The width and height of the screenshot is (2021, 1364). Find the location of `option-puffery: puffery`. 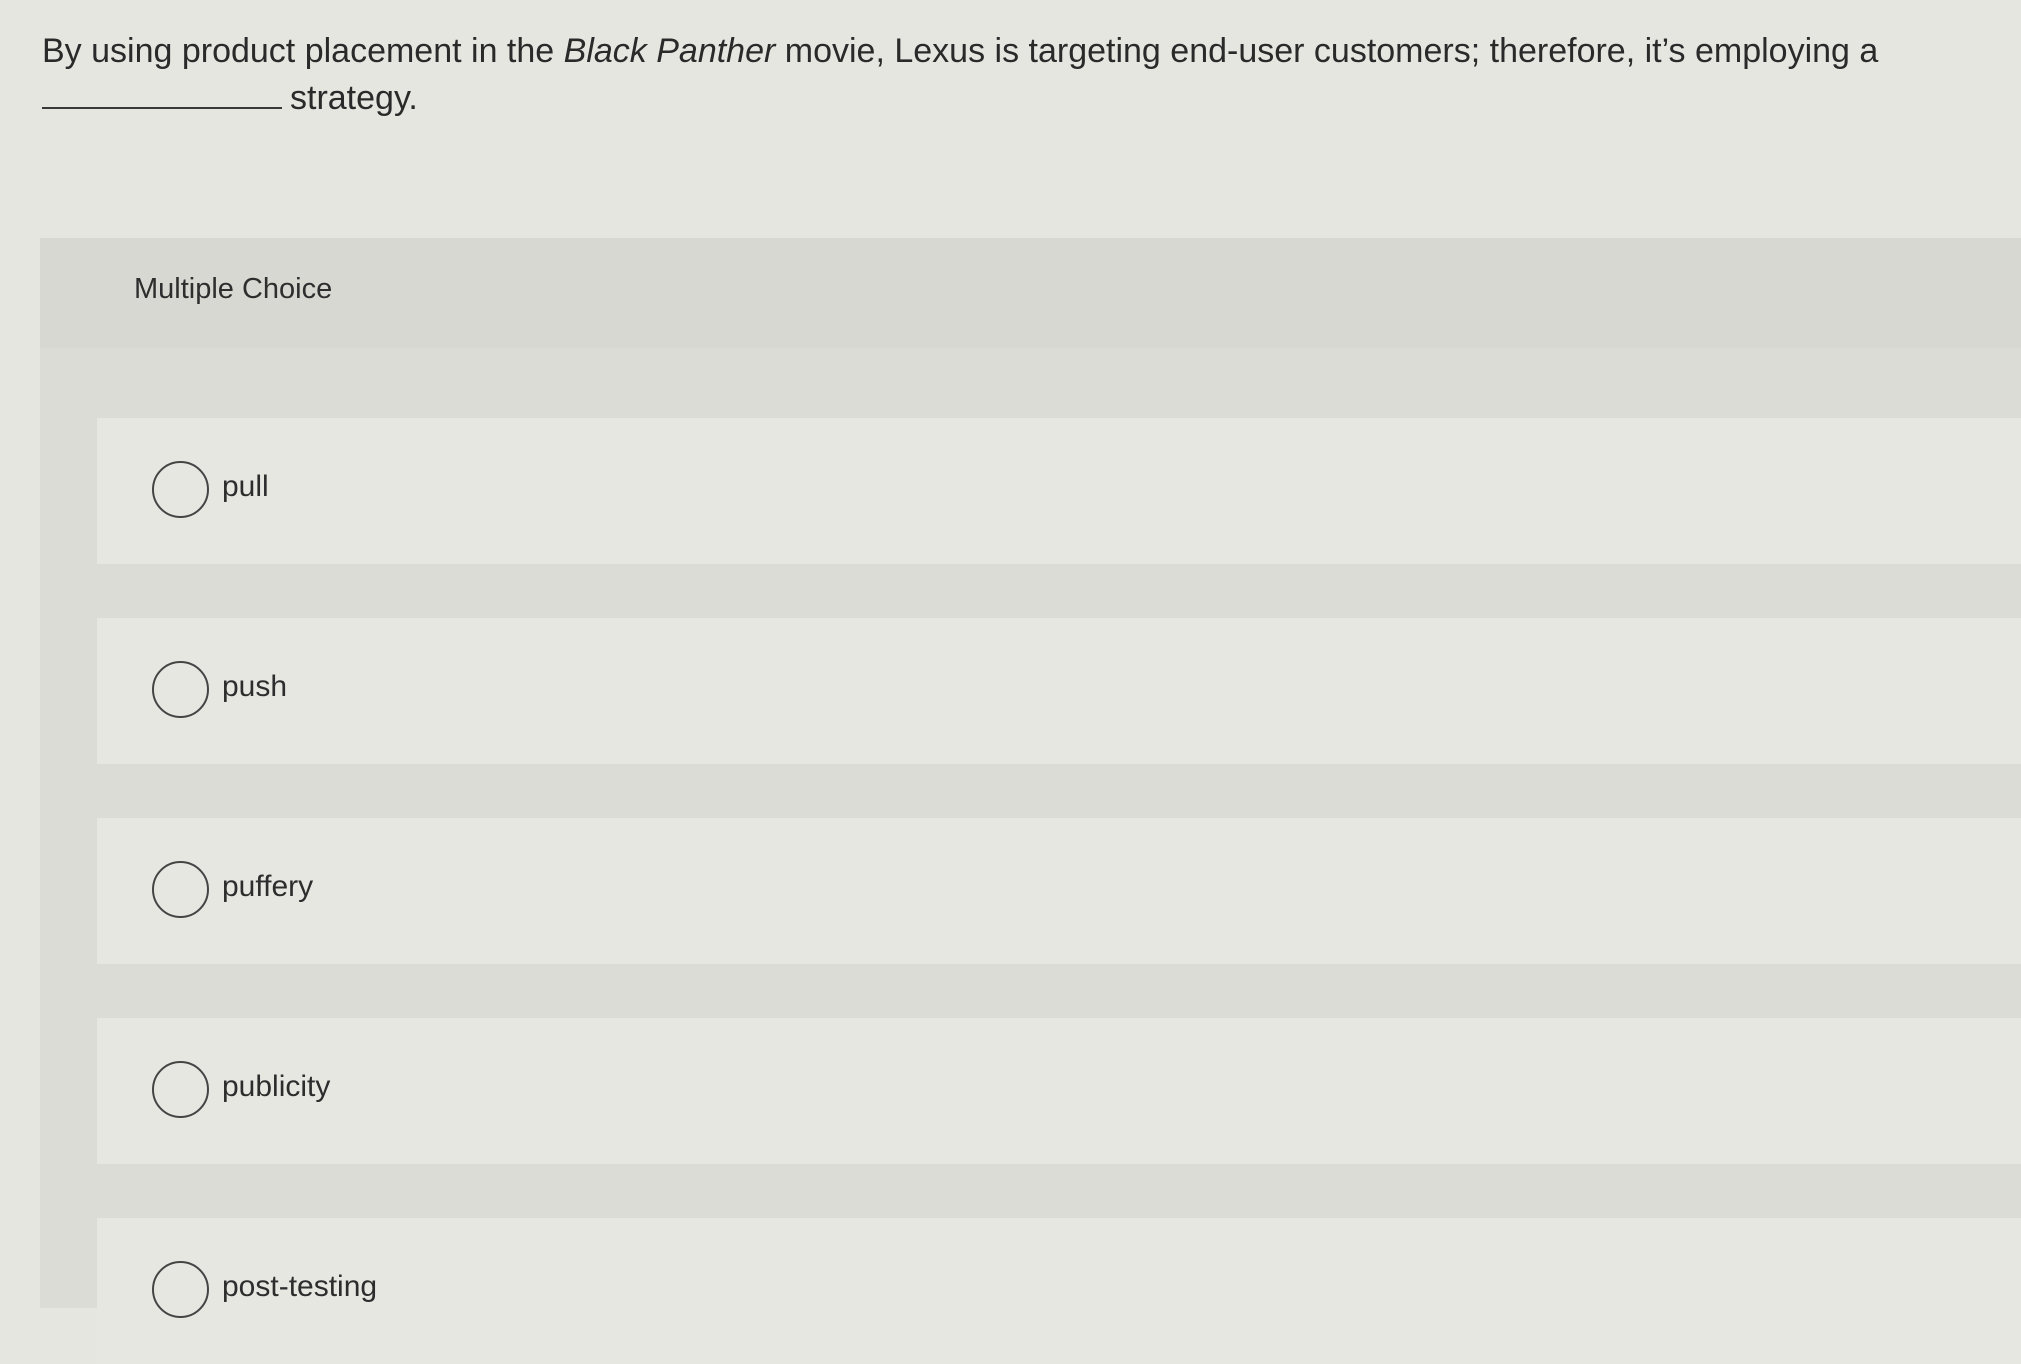

option-puffery: puffery is located at coordinates (1059, 891).